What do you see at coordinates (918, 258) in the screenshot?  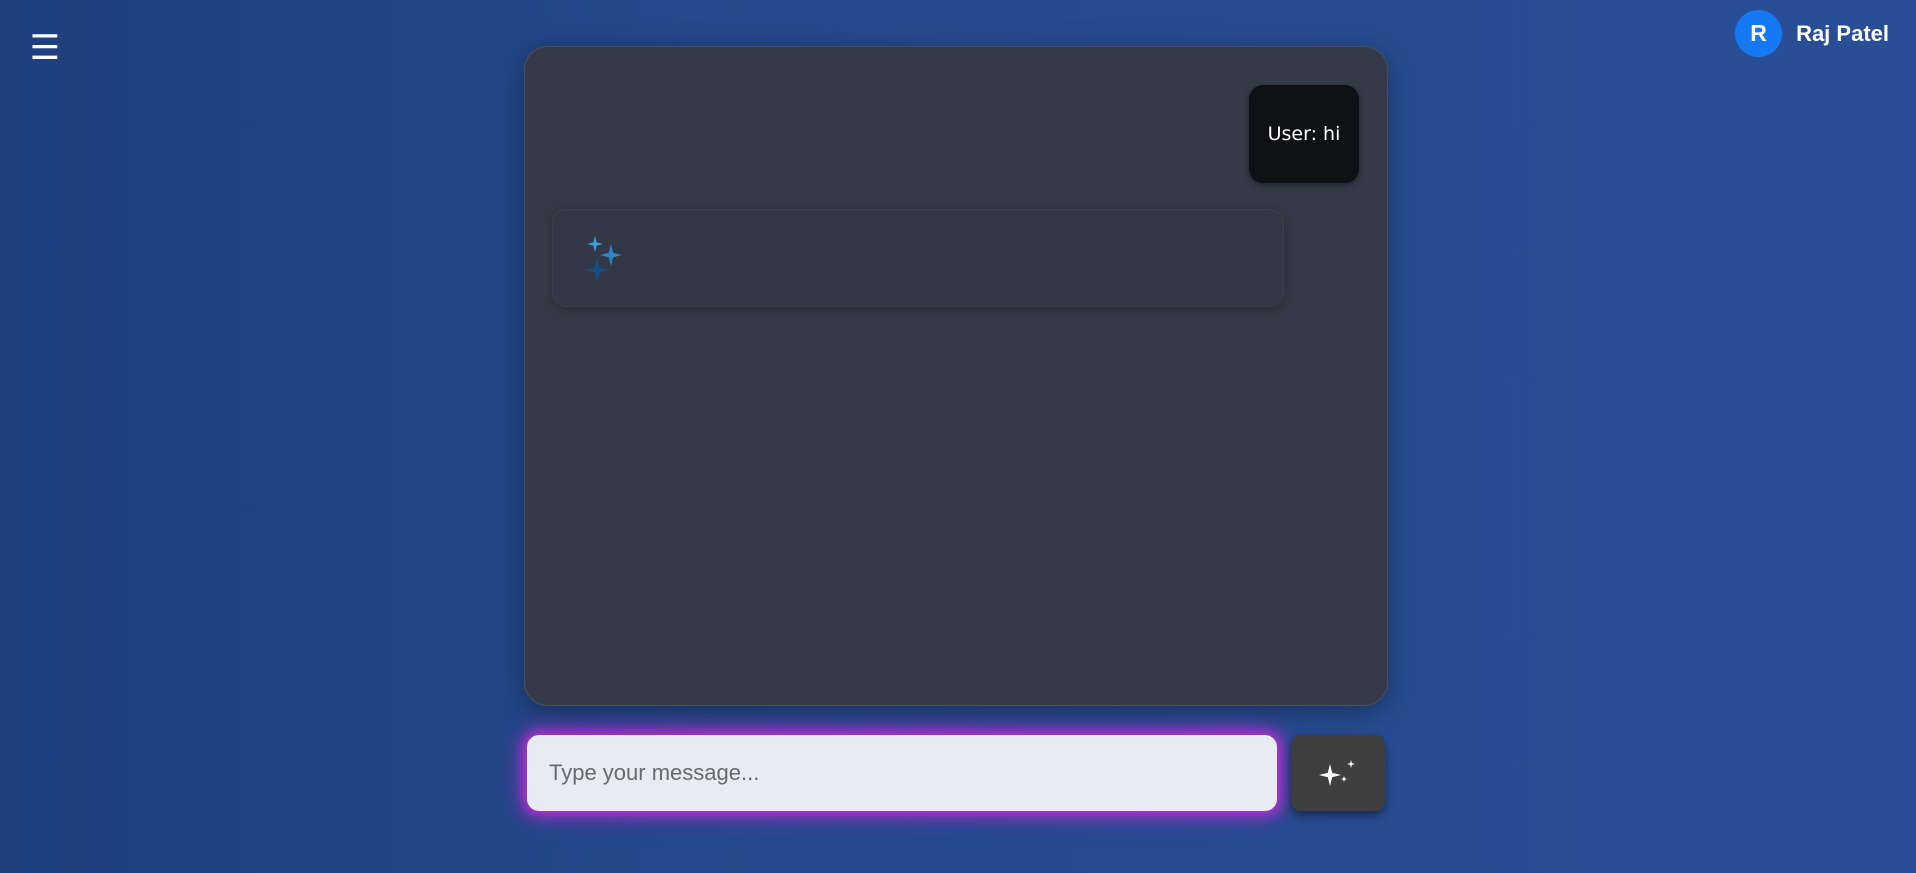 I see `bot-message` at bounding box center [918, 258].